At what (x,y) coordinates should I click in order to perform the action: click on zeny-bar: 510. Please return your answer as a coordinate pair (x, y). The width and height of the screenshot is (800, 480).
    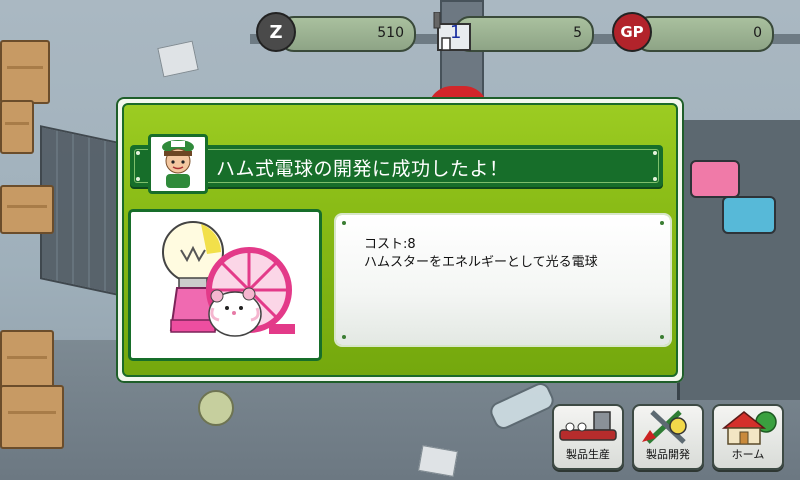
    Looking at the image, I should click on (347, 34).